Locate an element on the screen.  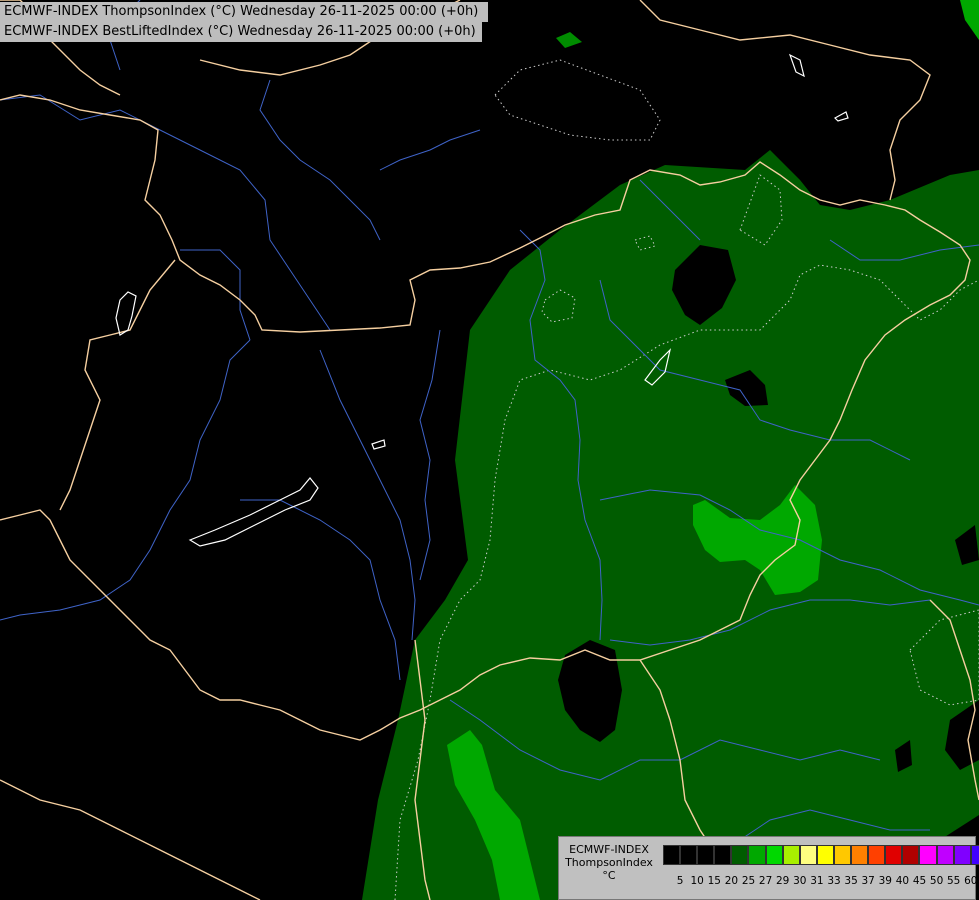
legend-tick-label: 55 is located at coordinates (954, 881).